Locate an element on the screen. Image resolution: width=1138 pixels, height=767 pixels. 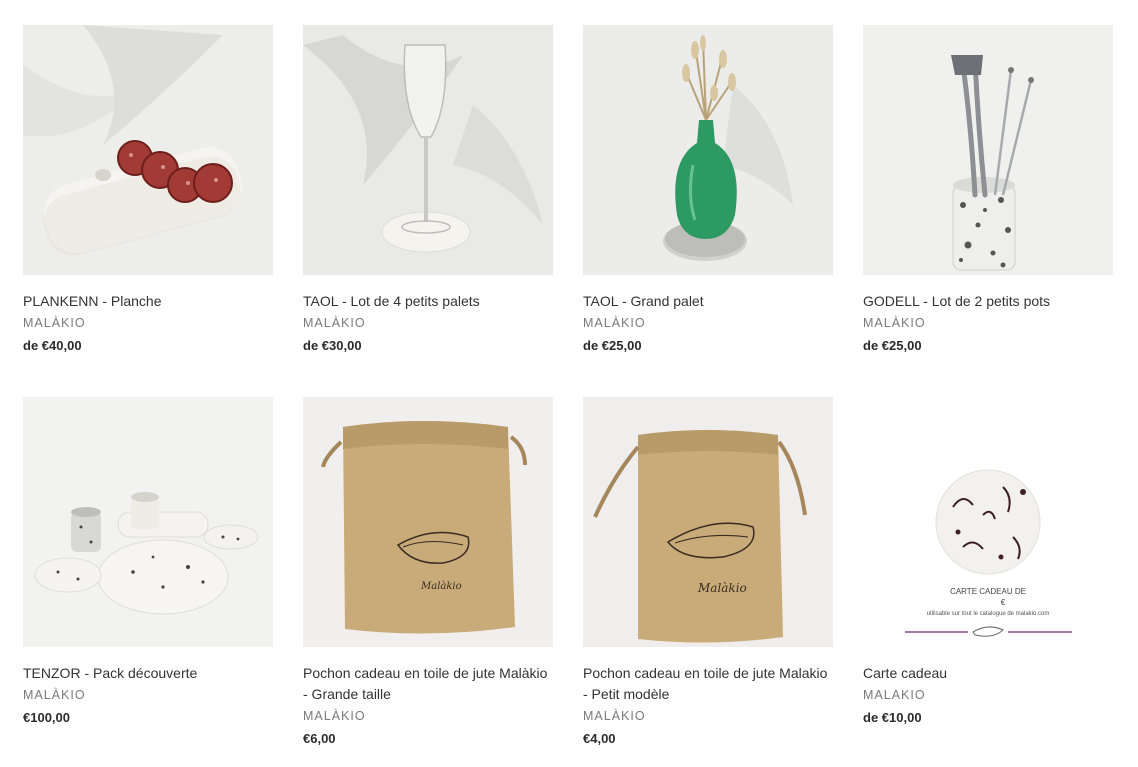
utensil-pot-image is located at coordinates (988, 150).